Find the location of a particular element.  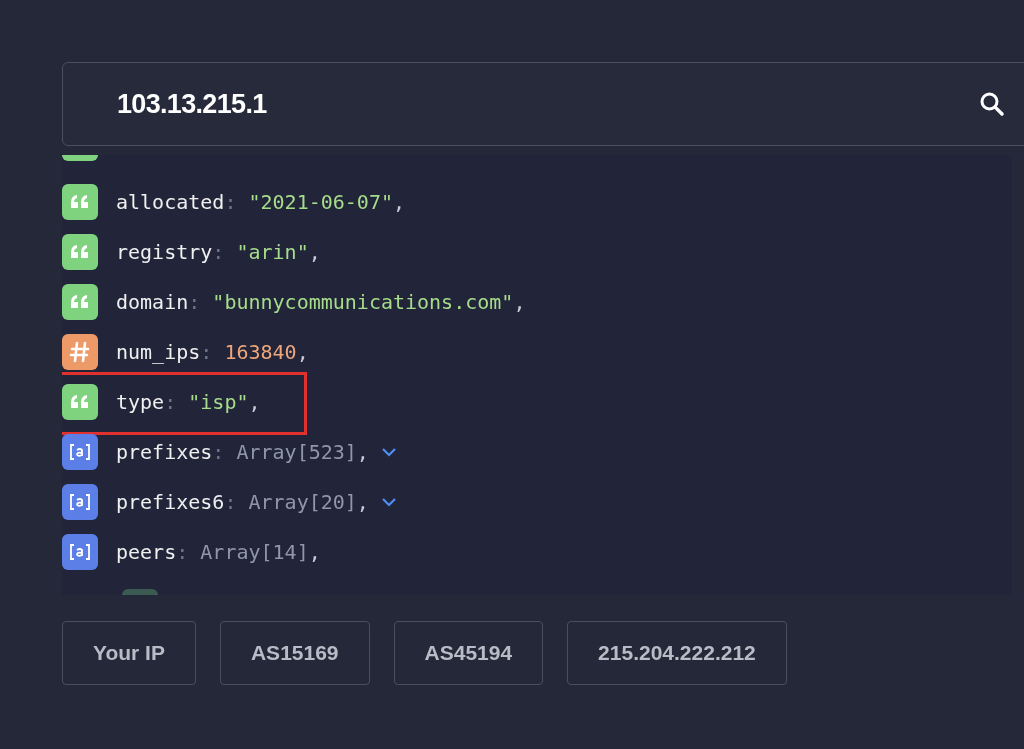

search-input: 103.13.215.1 is located at coordinates (547, 104).